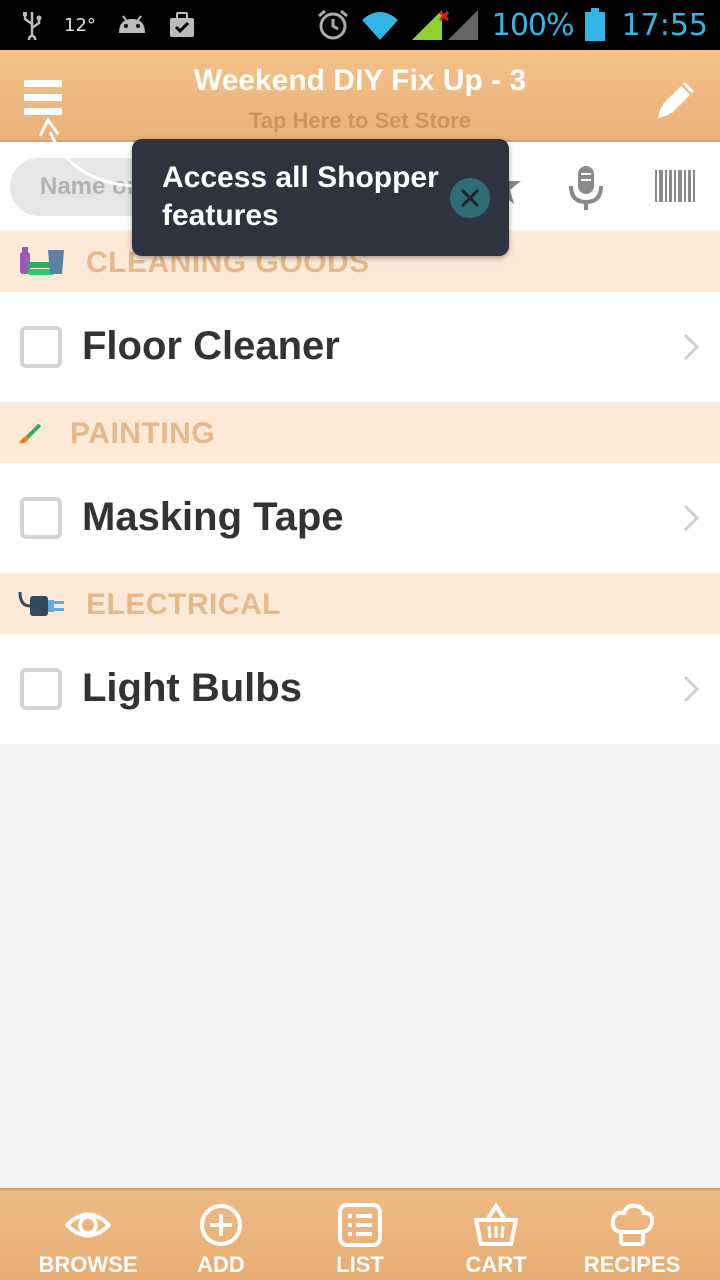 This screenshot has height=1280, width=720. I want to click on close-icon, so click(470, 198).